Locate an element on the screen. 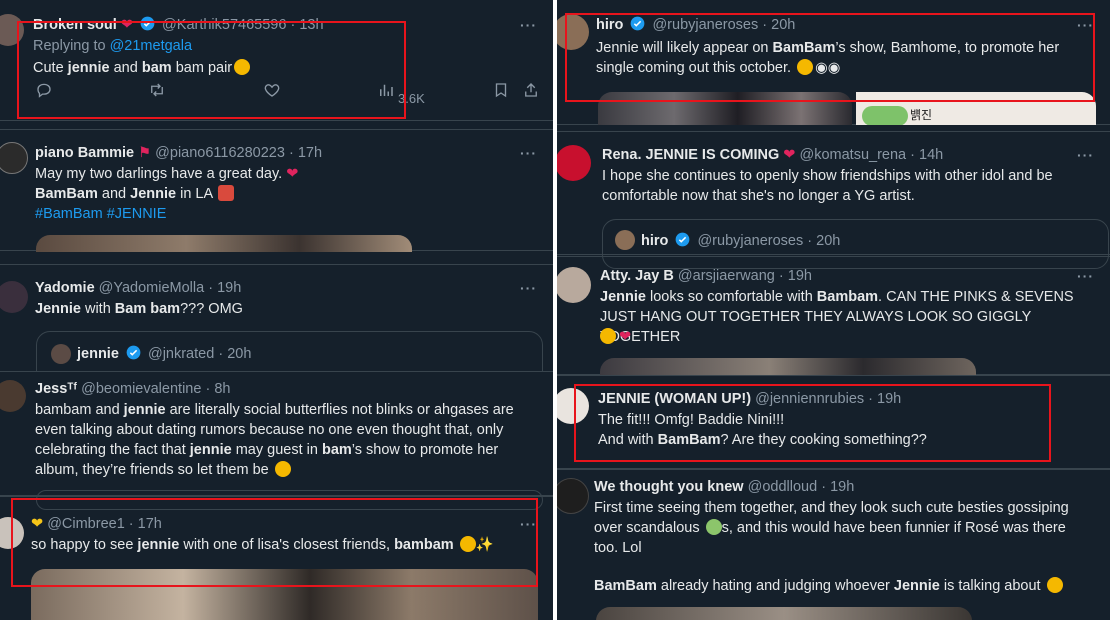 Image resolution: width=1110 pixels, height=620 pixels. user-handle: @komatsu_rena is located at coordinates (852, 155).